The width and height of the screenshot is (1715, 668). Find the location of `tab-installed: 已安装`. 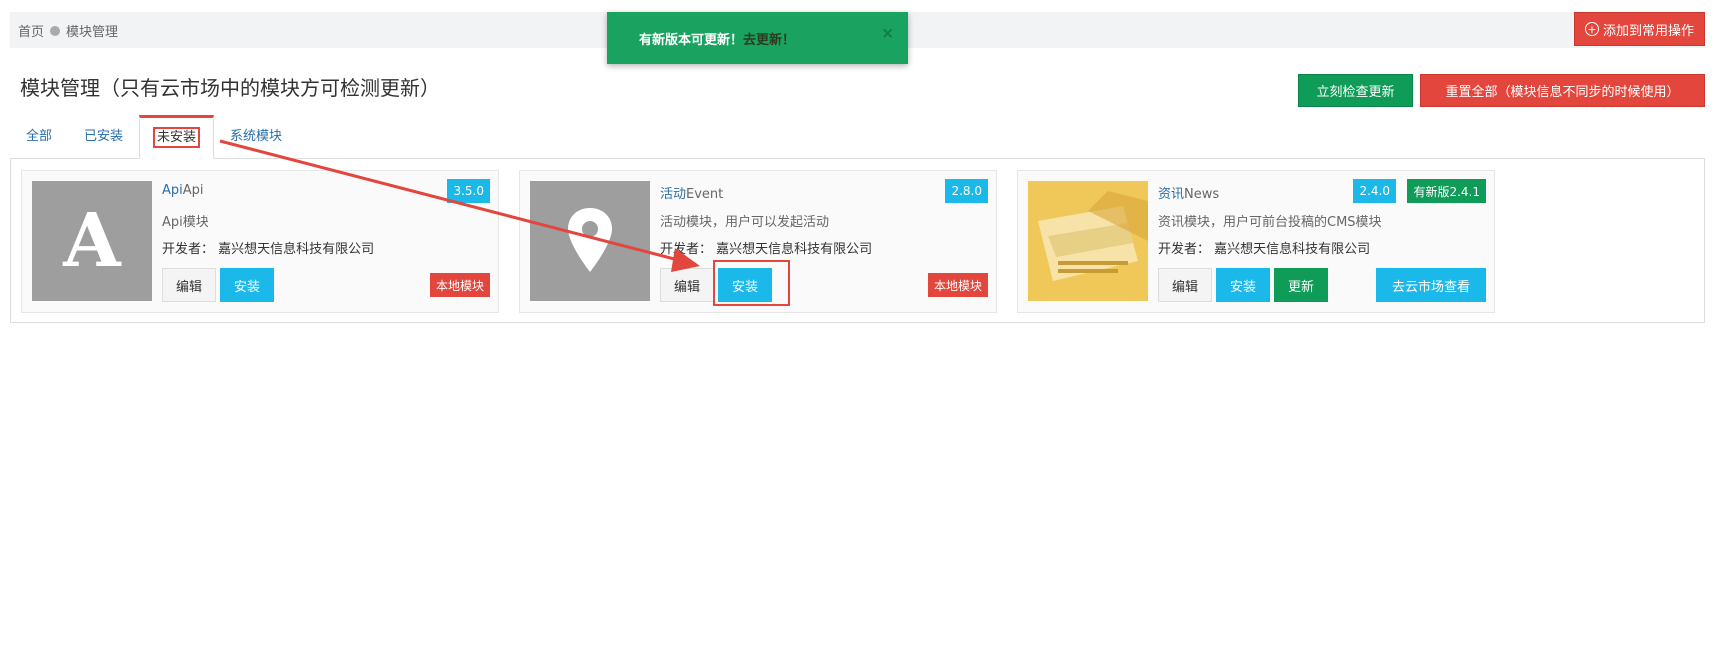

tab-installed: 已安装 is located at coordinates (103, 137).